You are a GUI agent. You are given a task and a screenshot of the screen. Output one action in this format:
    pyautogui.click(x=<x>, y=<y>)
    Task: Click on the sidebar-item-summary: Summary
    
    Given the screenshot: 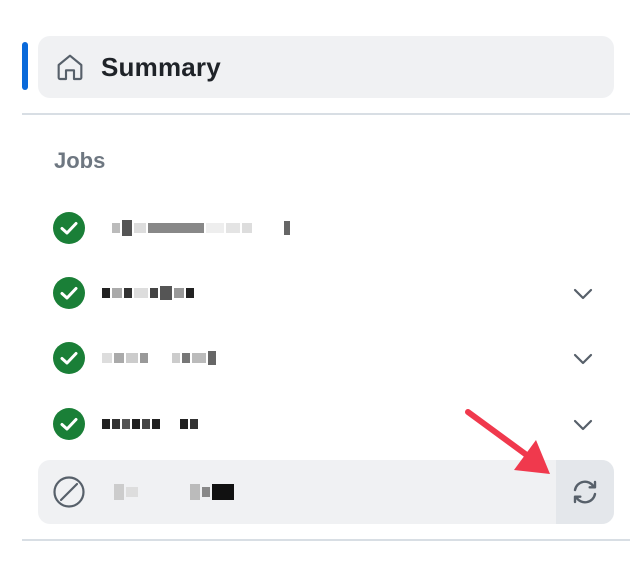 What is the action you would take?
    pyautogui.click(x=326, y=67)
    